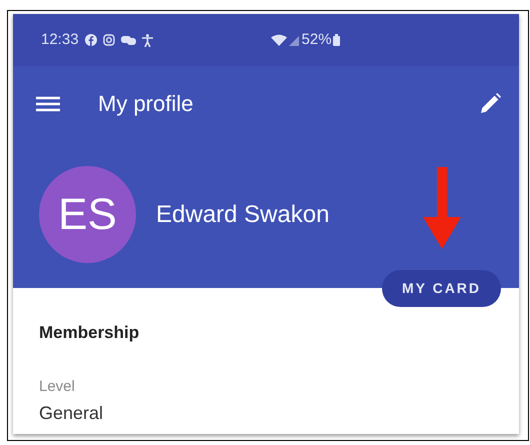 This screenshot has height=445, width=530. What do you see at coordinates (48, 104) in the screenshot?
I see `menu-icon` at bounding box center [48, 104].